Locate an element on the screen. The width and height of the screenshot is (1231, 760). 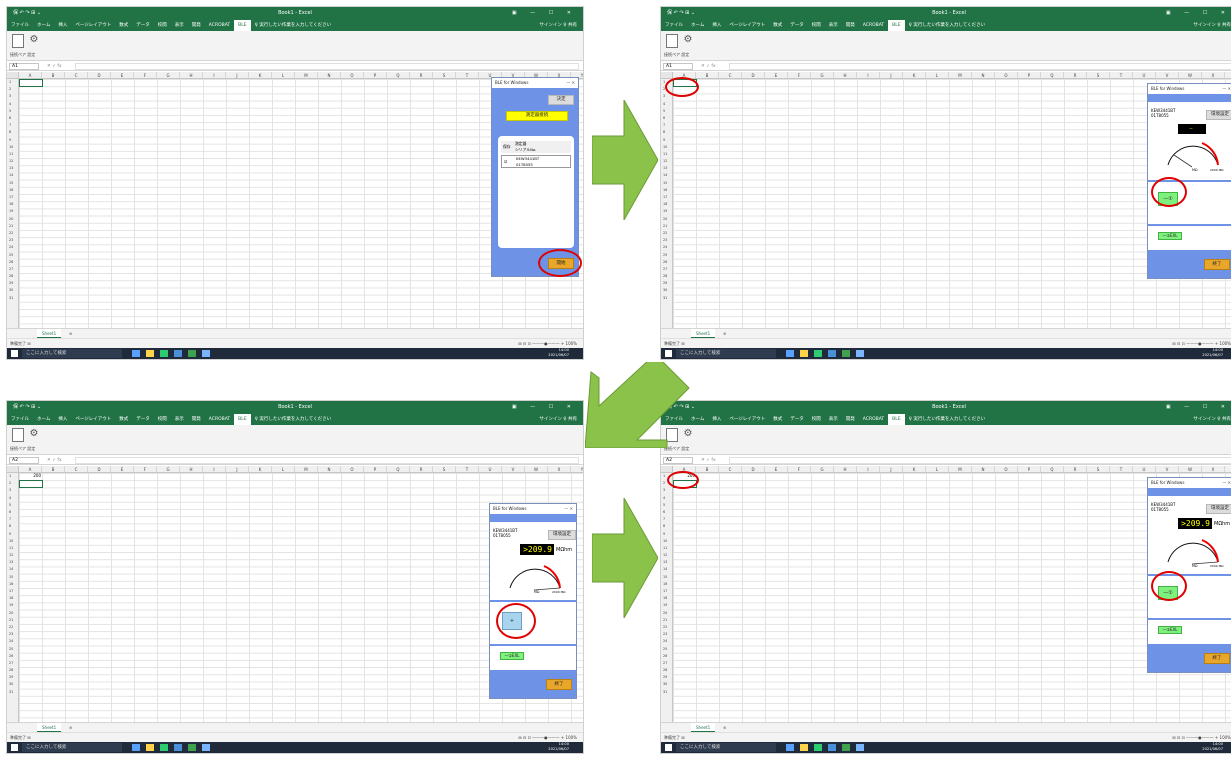
tab-review: 校閲 is located at coordinates (162, 419).